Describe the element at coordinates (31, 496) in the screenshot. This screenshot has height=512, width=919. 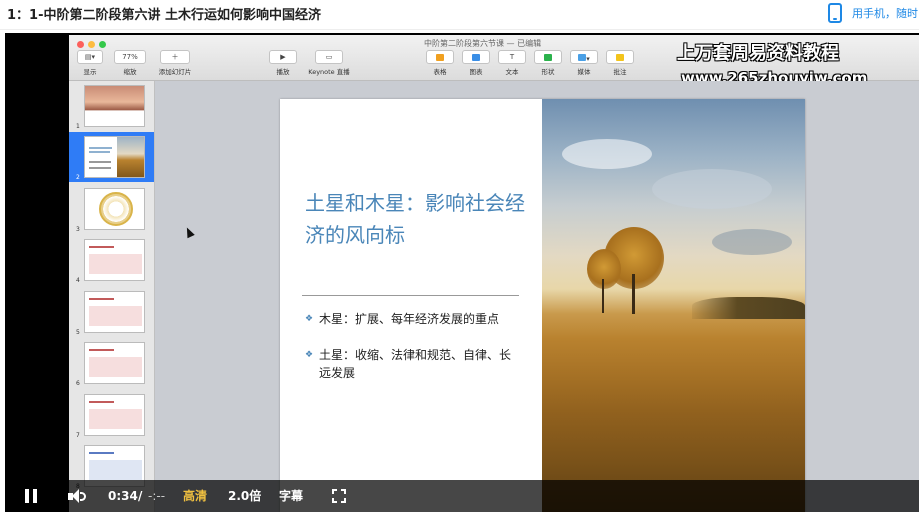
I see `pause-icon` at that location.